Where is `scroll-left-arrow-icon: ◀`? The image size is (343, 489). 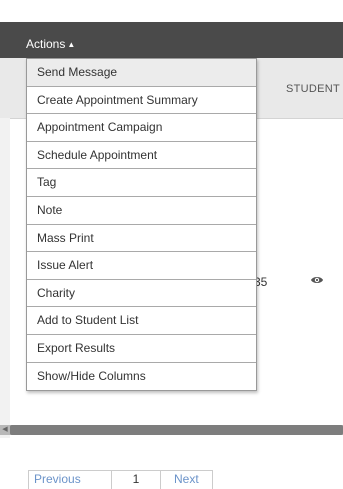
scroll-left-arrow-icon: ◀ is located at coordinates (5, 430).